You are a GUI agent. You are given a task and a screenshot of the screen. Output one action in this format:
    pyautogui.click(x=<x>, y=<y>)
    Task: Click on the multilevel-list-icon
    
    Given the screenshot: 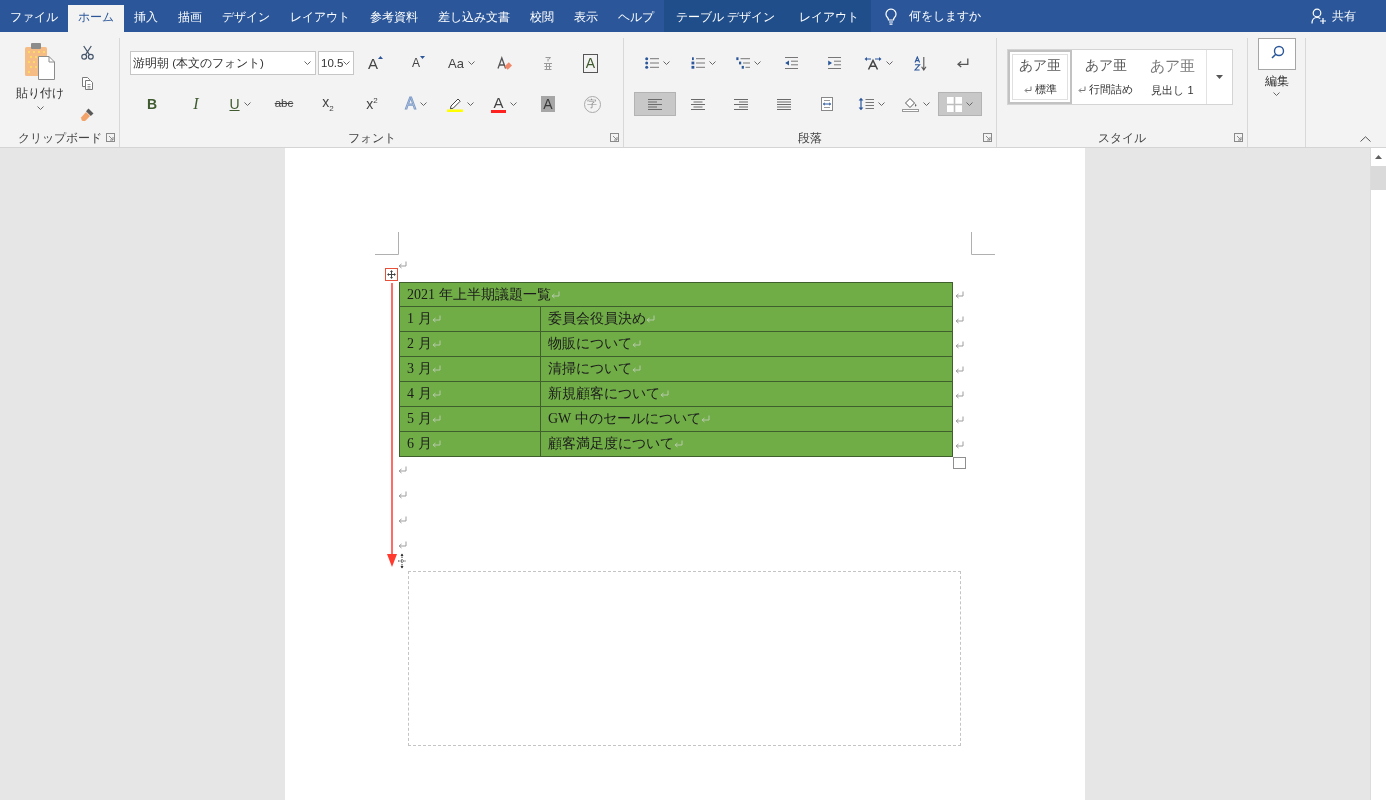 What is the action you would take?
    pyautogui.click(x=742, y=63)
    